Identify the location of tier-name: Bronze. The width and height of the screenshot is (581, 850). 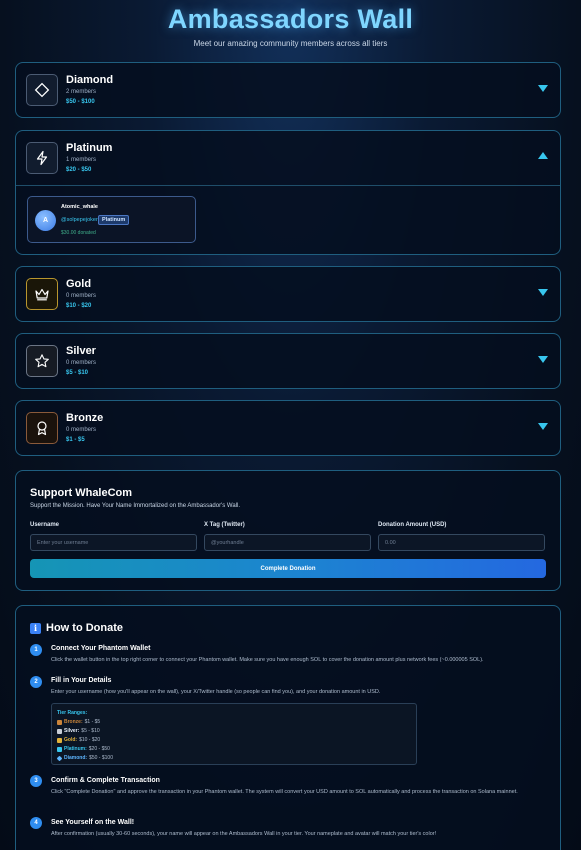
(85, 418).